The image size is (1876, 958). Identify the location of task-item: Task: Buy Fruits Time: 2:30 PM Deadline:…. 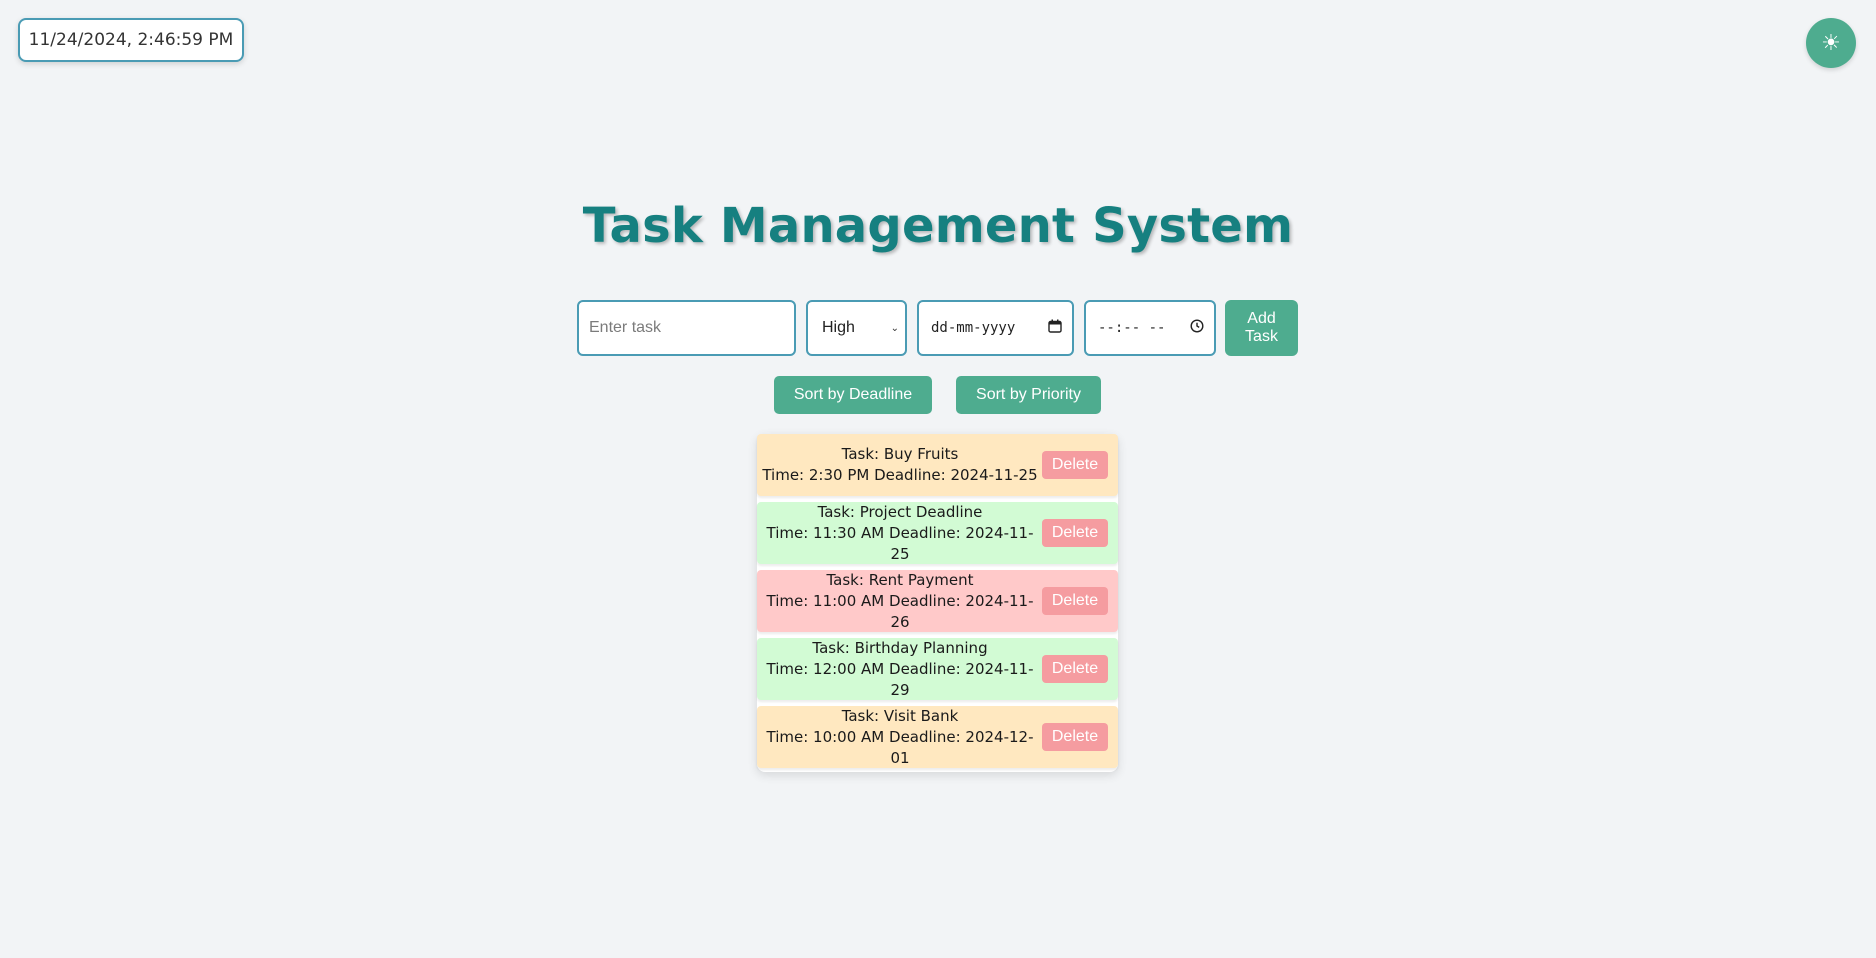
(937, 465).